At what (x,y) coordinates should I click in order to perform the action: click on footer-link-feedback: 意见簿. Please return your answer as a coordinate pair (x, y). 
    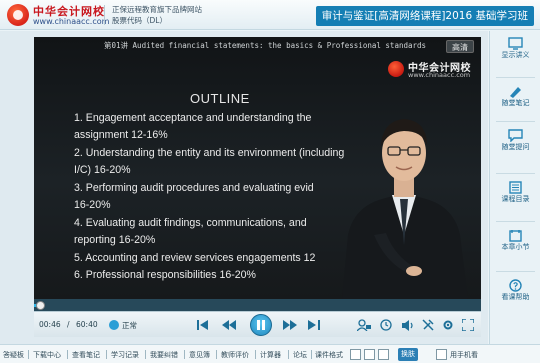
    Looking at the image, I should click on (199, 355).